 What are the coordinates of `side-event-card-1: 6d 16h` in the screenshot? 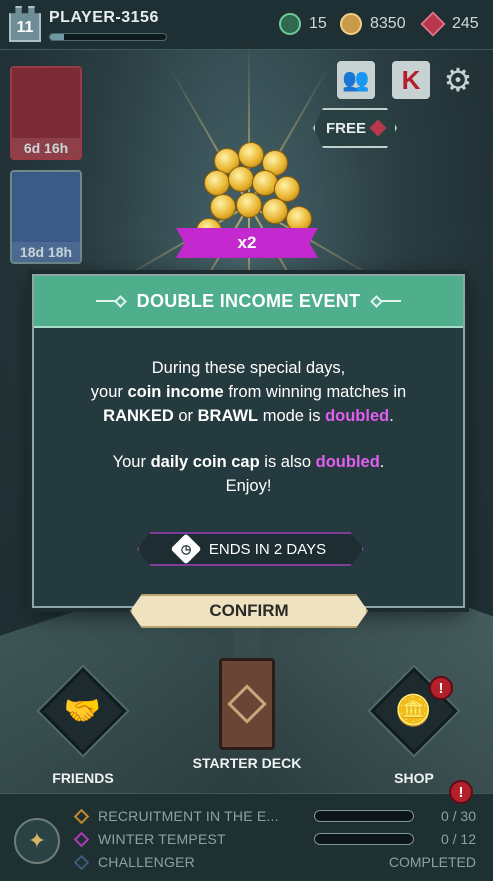 It's located at (46, 113).